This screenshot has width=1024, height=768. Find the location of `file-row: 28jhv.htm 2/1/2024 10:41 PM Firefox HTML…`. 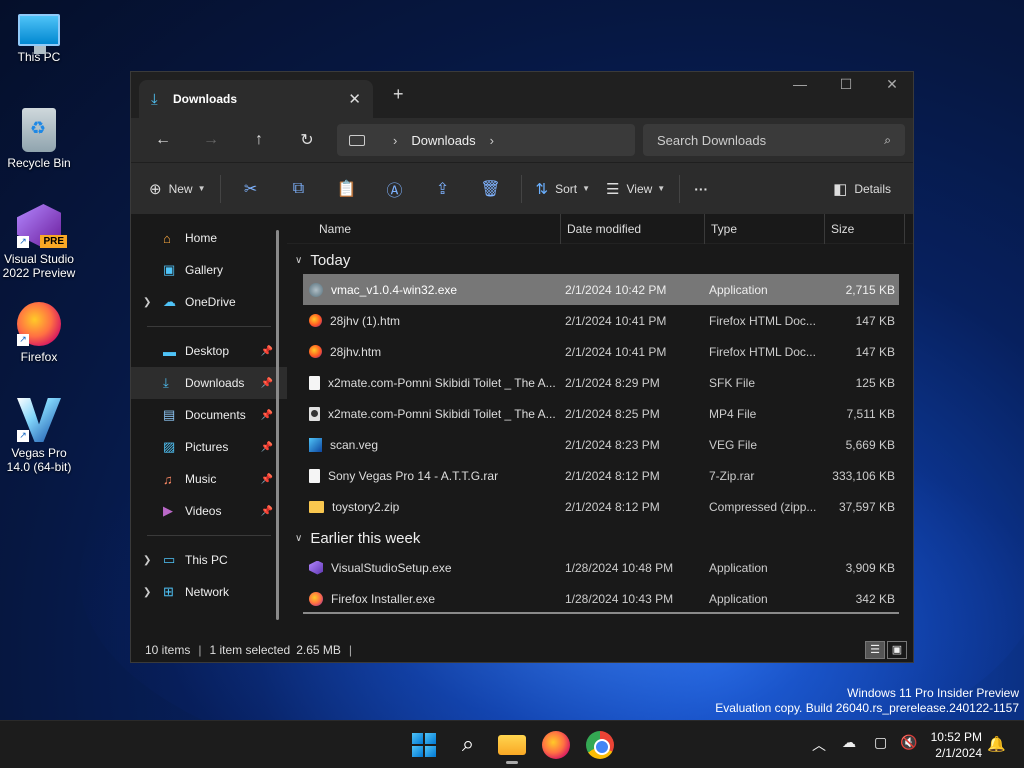

file-row: 28jhv.htm 2/1/2024 10:41 PM Firefox HTML… is located at coordinates (601, 351).